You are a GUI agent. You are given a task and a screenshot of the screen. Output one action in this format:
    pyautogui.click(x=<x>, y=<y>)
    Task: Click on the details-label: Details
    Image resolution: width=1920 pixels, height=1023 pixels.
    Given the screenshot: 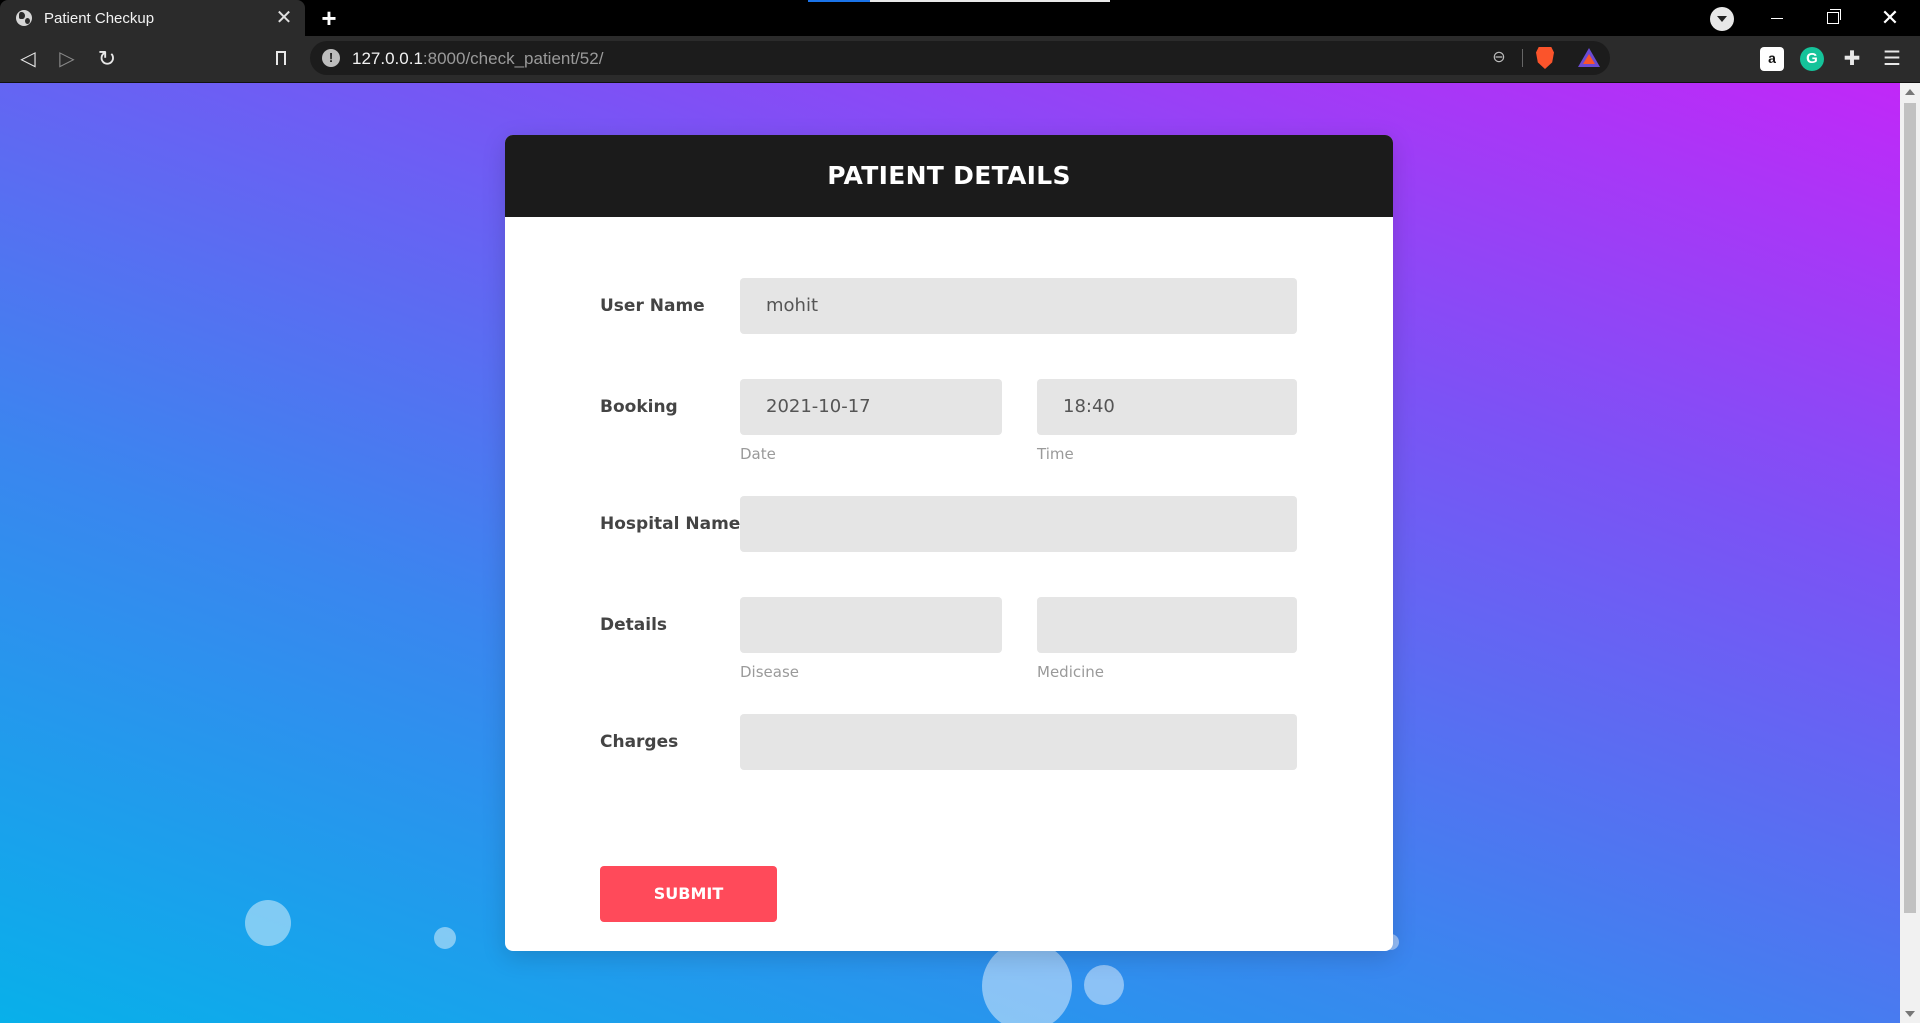 What is the action you would take?
    pyautogui.click(x=634, y=625)
    